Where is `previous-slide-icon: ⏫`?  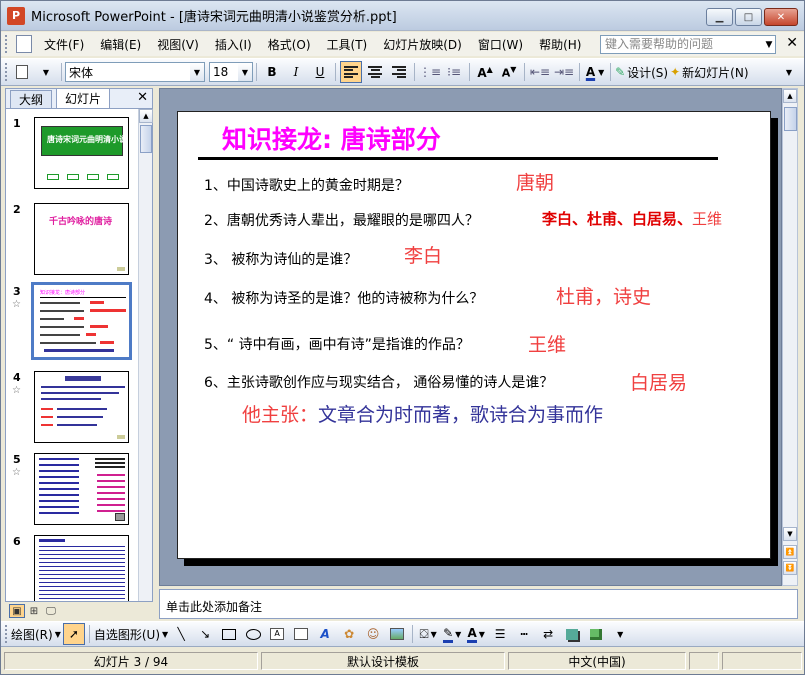
previous-slide-icon: ⏫ is located at coordinates (790, 552).